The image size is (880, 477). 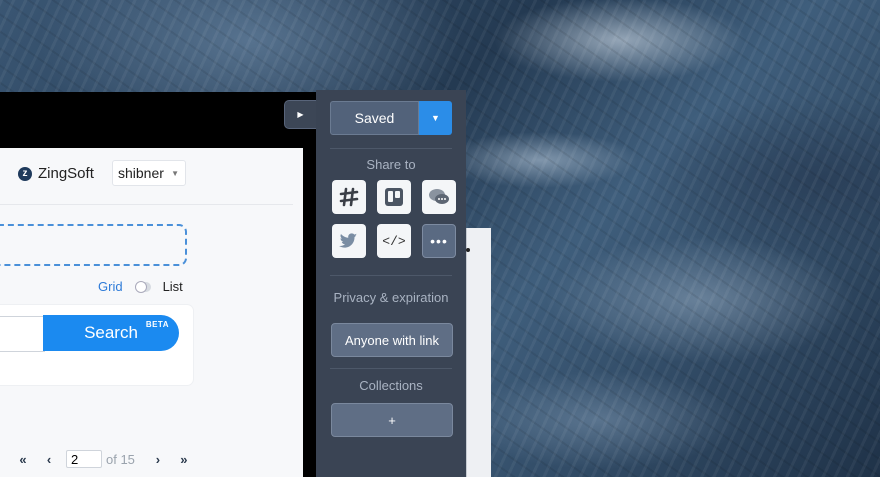 I want to click on caret-right-icon: ▶, so click(x=300, y=114).